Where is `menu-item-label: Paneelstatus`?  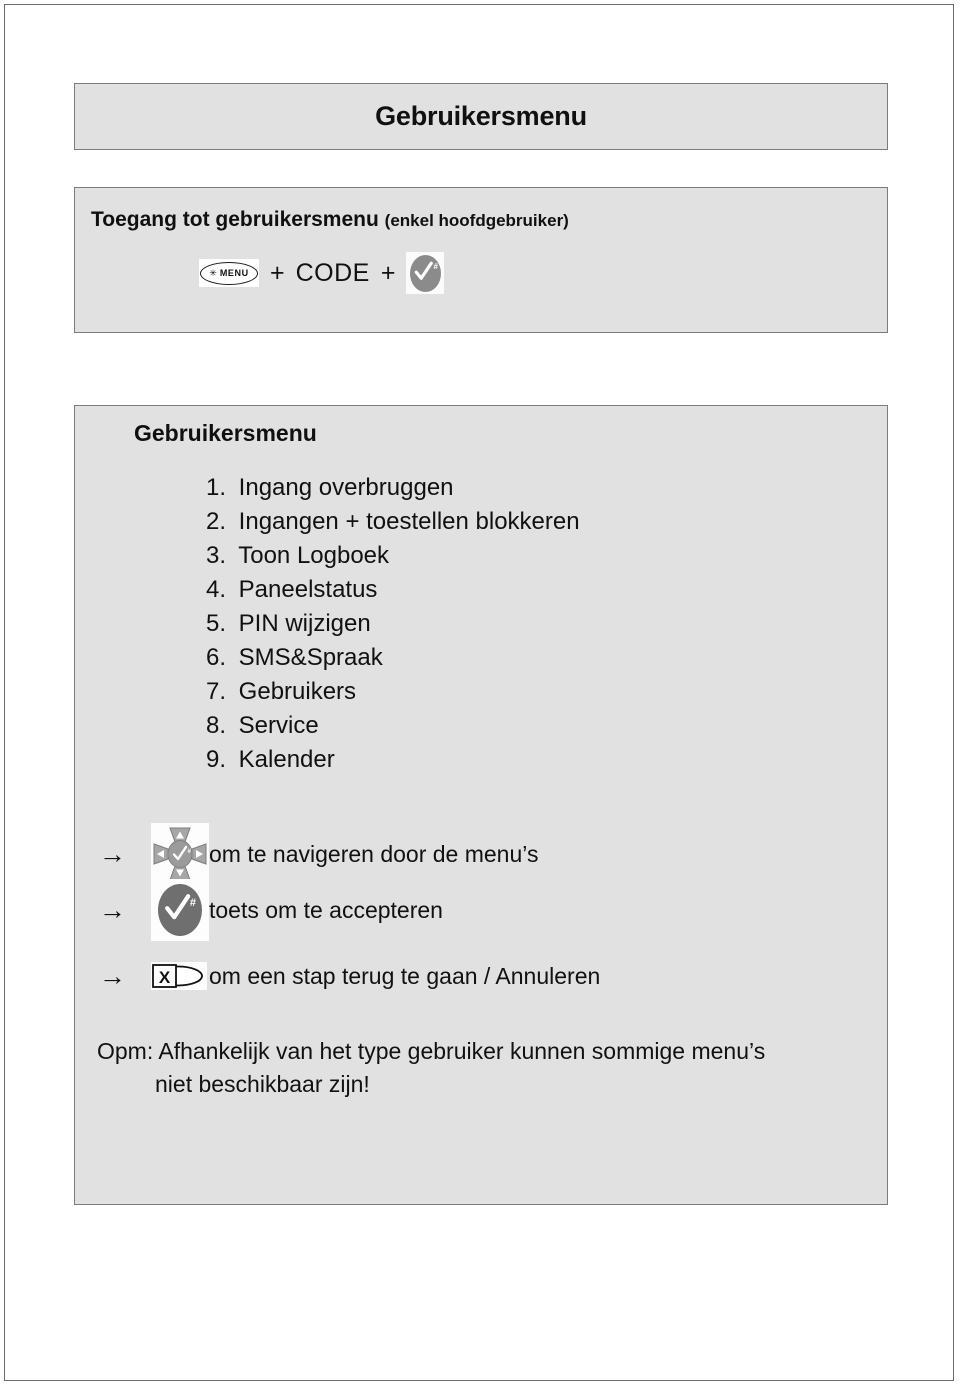 menu-item-label: Paneelstatus is located at coordinates (308, 589).